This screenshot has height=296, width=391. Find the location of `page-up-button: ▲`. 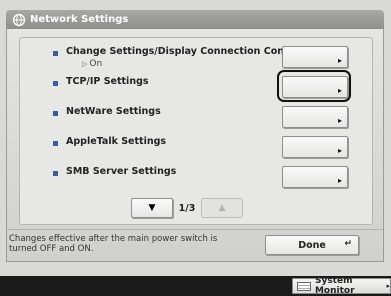

page-up-button: ▲ is located at coordinates (222, 208).